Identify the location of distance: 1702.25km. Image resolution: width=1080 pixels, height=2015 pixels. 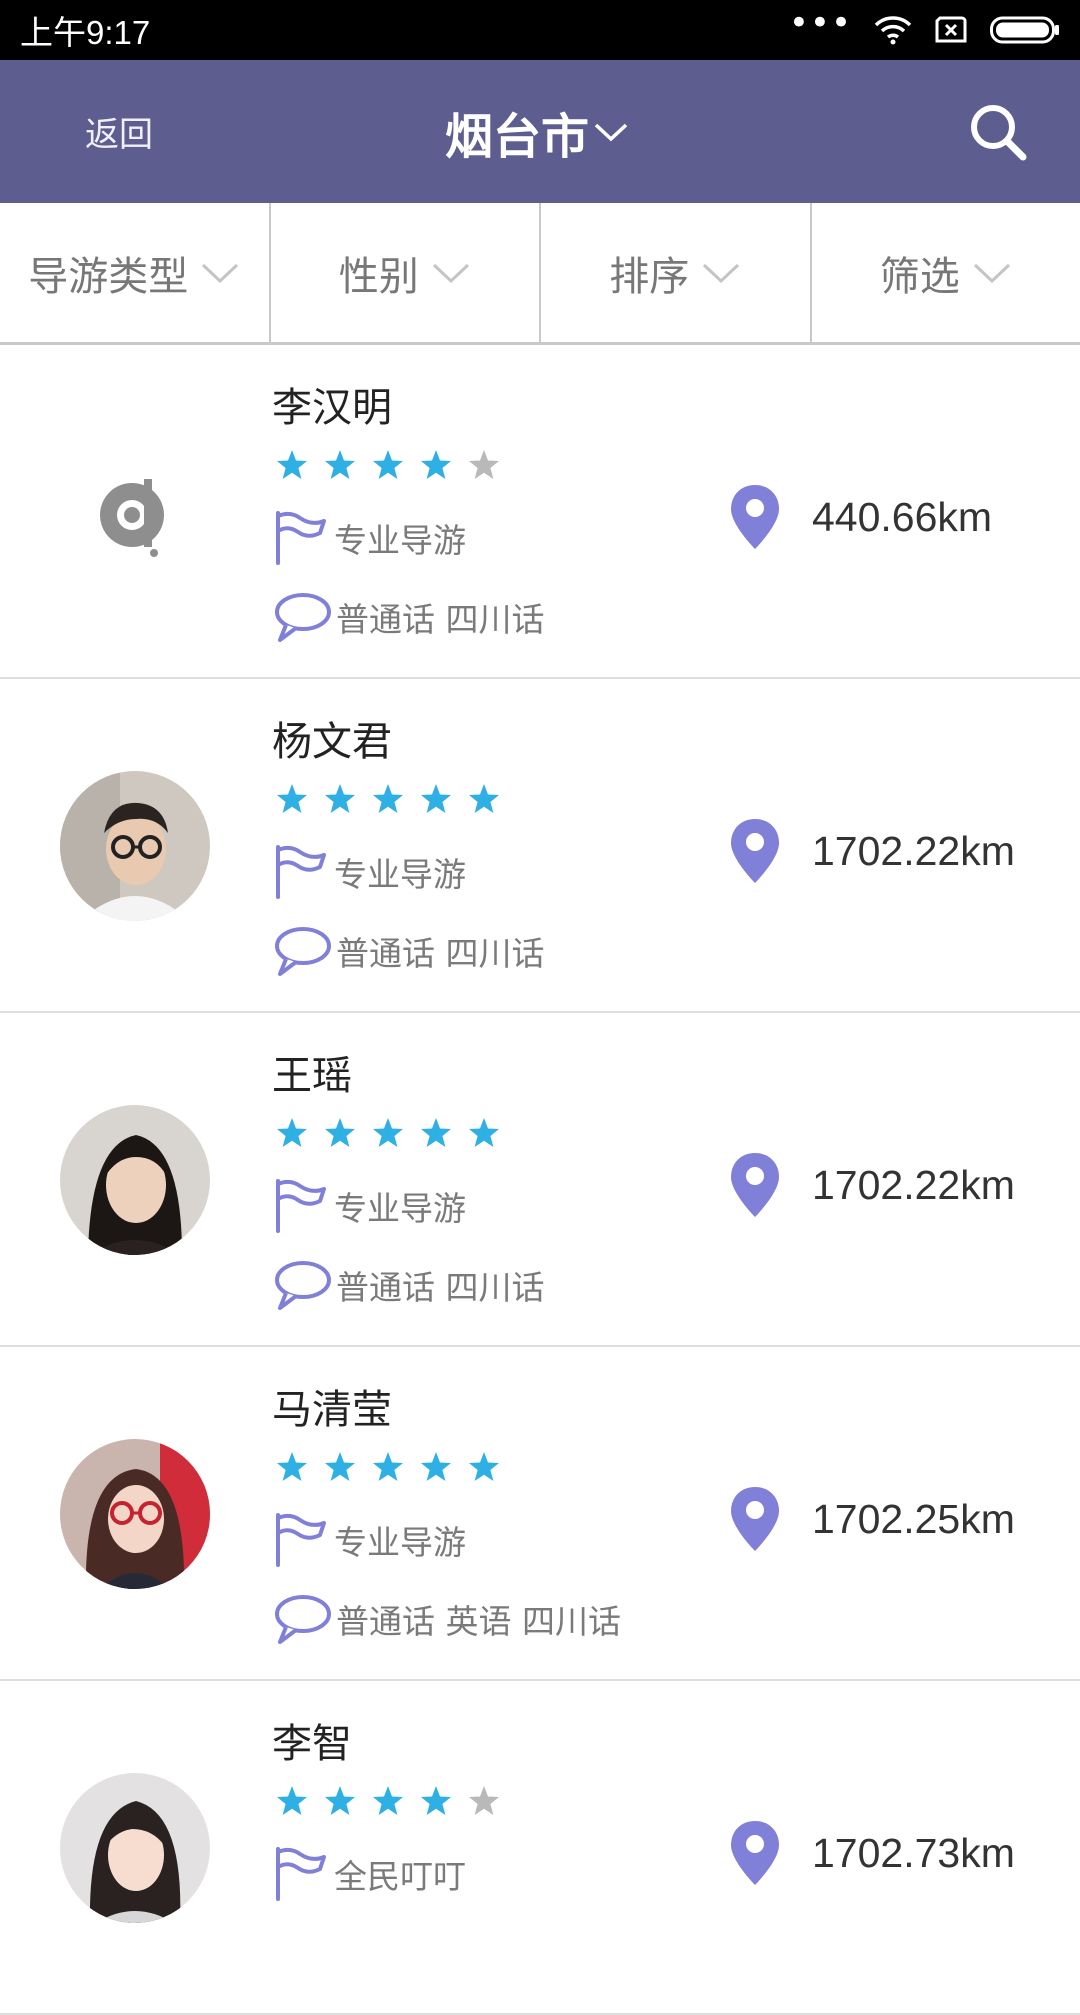
(871, 1519).